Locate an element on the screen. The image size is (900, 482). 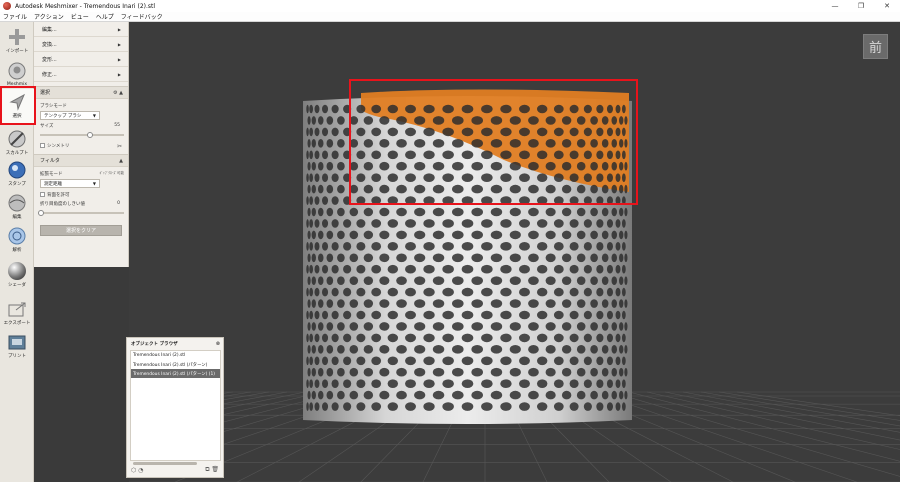
menu-actions: アクション is located at coordinates (49, 16).